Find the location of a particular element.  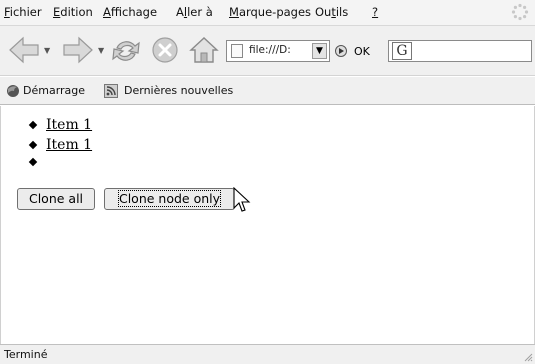

menu-outils-pre: Ou is located at coordinates (323, 12).